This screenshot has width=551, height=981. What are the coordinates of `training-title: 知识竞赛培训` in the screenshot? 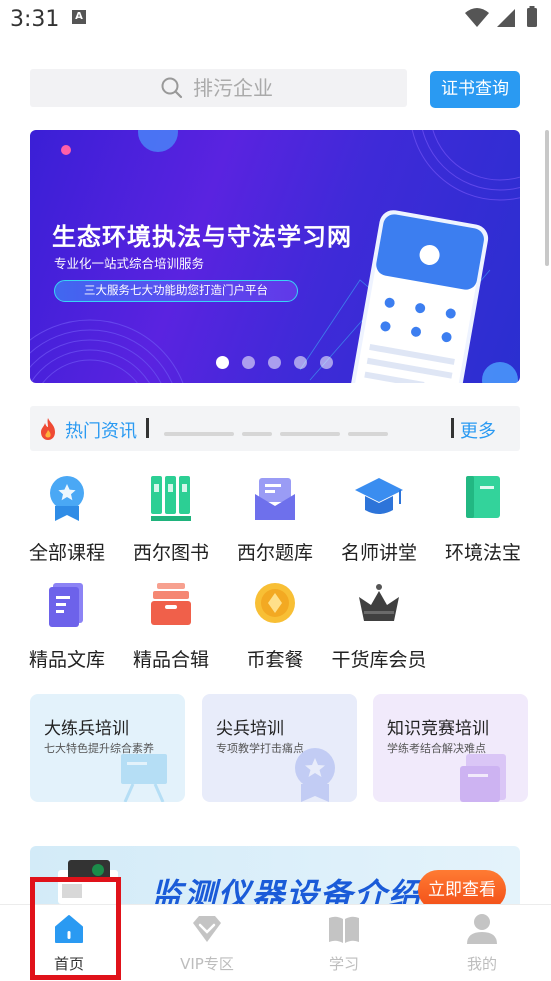 It's located at (438, 729).